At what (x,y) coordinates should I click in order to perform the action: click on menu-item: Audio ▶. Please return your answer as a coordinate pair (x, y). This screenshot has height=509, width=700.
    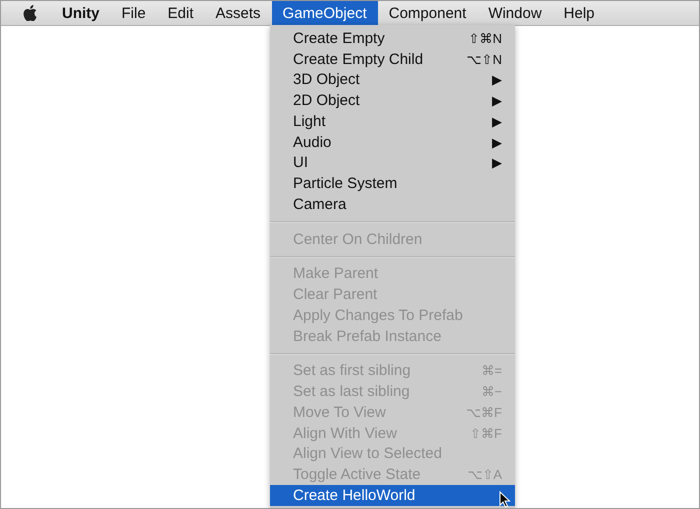
    Looking at the image, I should click on (392, 142).